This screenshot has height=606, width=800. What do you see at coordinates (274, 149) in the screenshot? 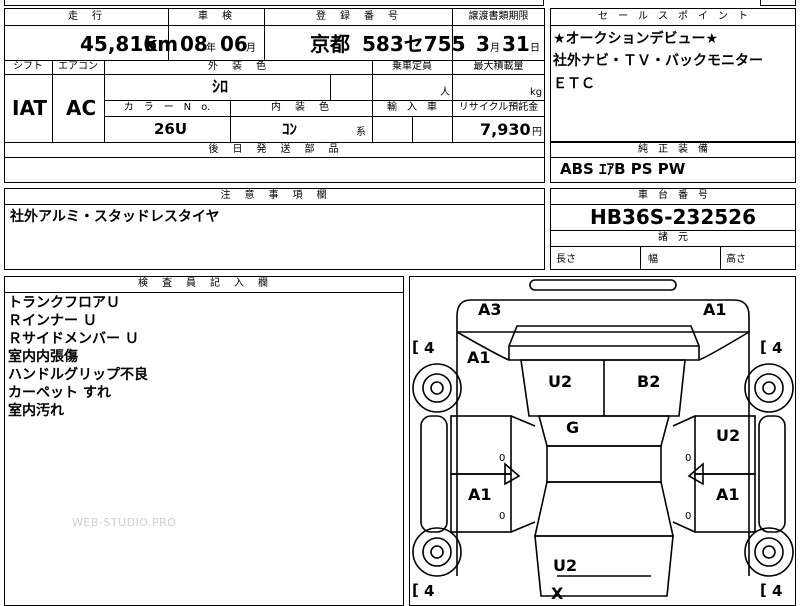
I see `later-parts-label: 後 日 発 送 部 品` at bounding box center [274, 149].